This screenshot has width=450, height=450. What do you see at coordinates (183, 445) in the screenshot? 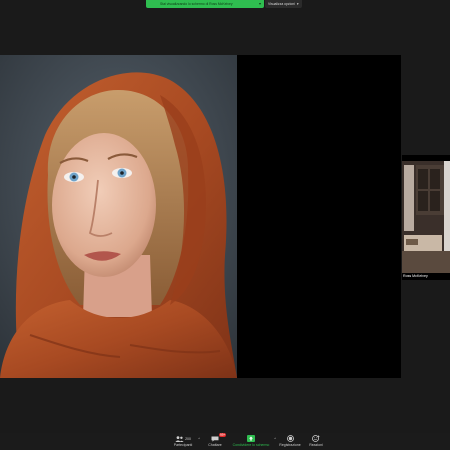
I see `participants-label: Partecipanti` at bounding box center [183, 445].